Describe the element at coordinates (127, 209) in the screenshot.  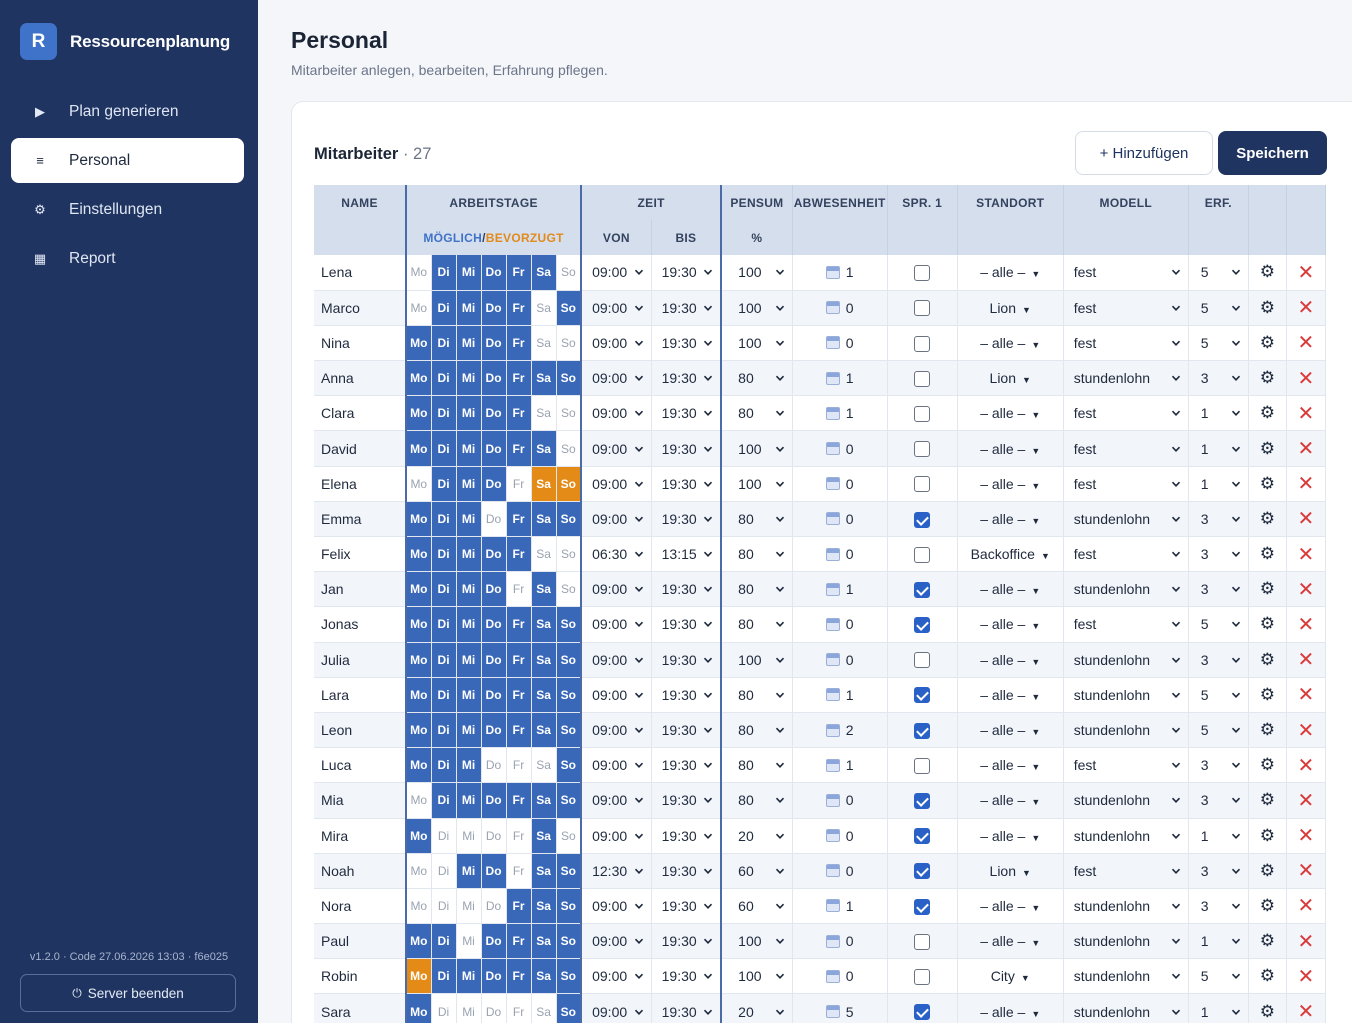
I see `nav-item-einstellungen: ⚙ Einstellungen` at that location.